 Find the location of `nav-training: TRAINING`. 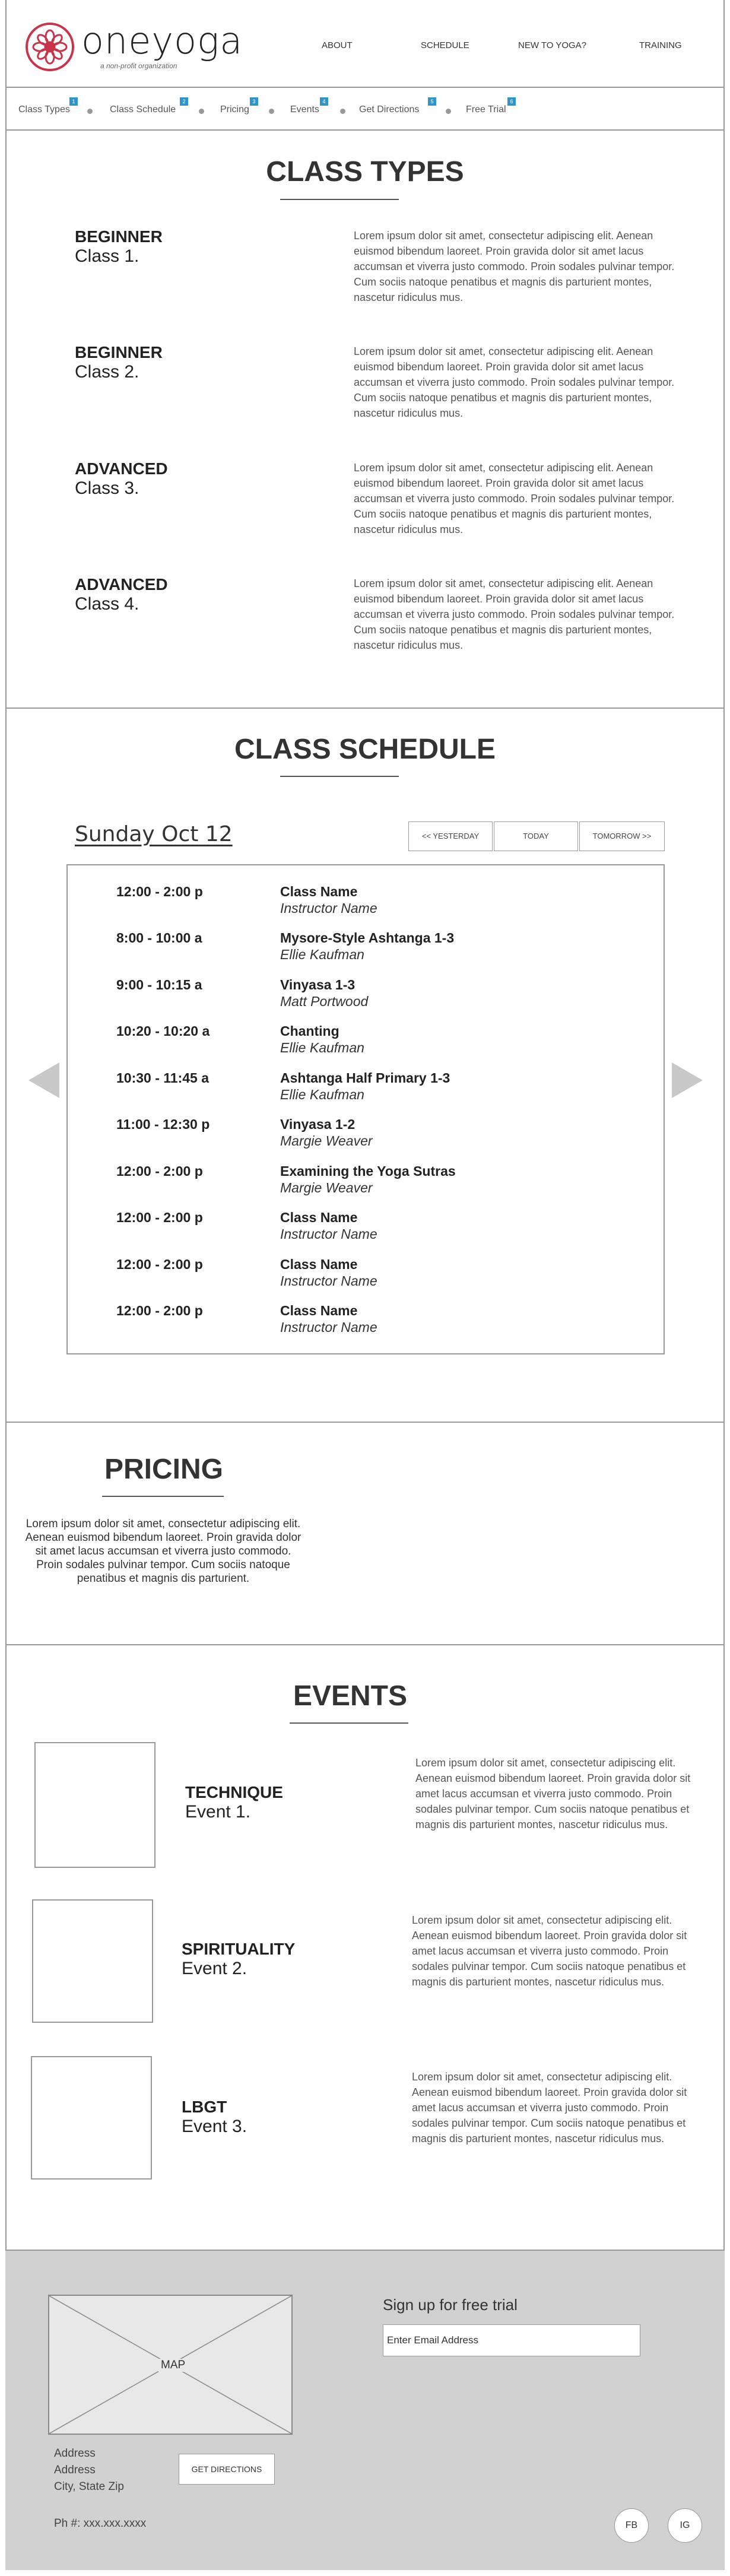

nav-training: TRAINING is located at coordinates (661, 45).